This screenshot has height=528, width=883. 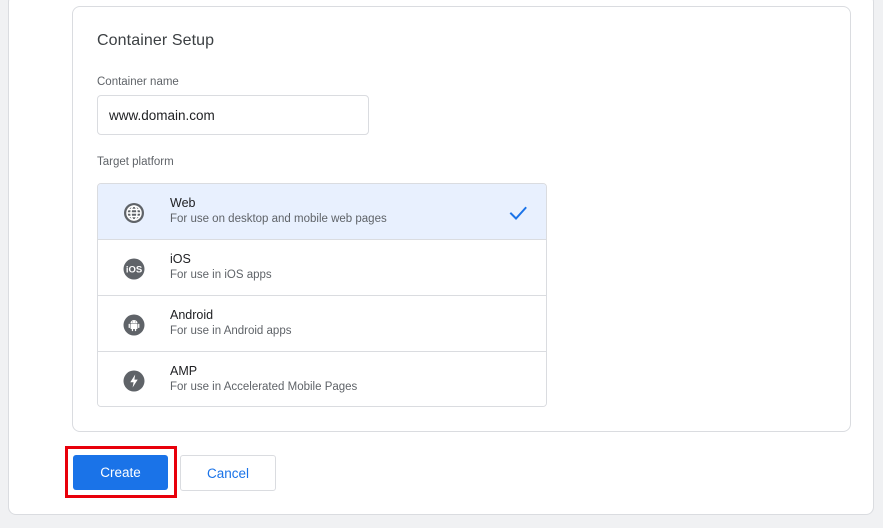 I want to click on create-button: Create, so click(x=120, y=472).